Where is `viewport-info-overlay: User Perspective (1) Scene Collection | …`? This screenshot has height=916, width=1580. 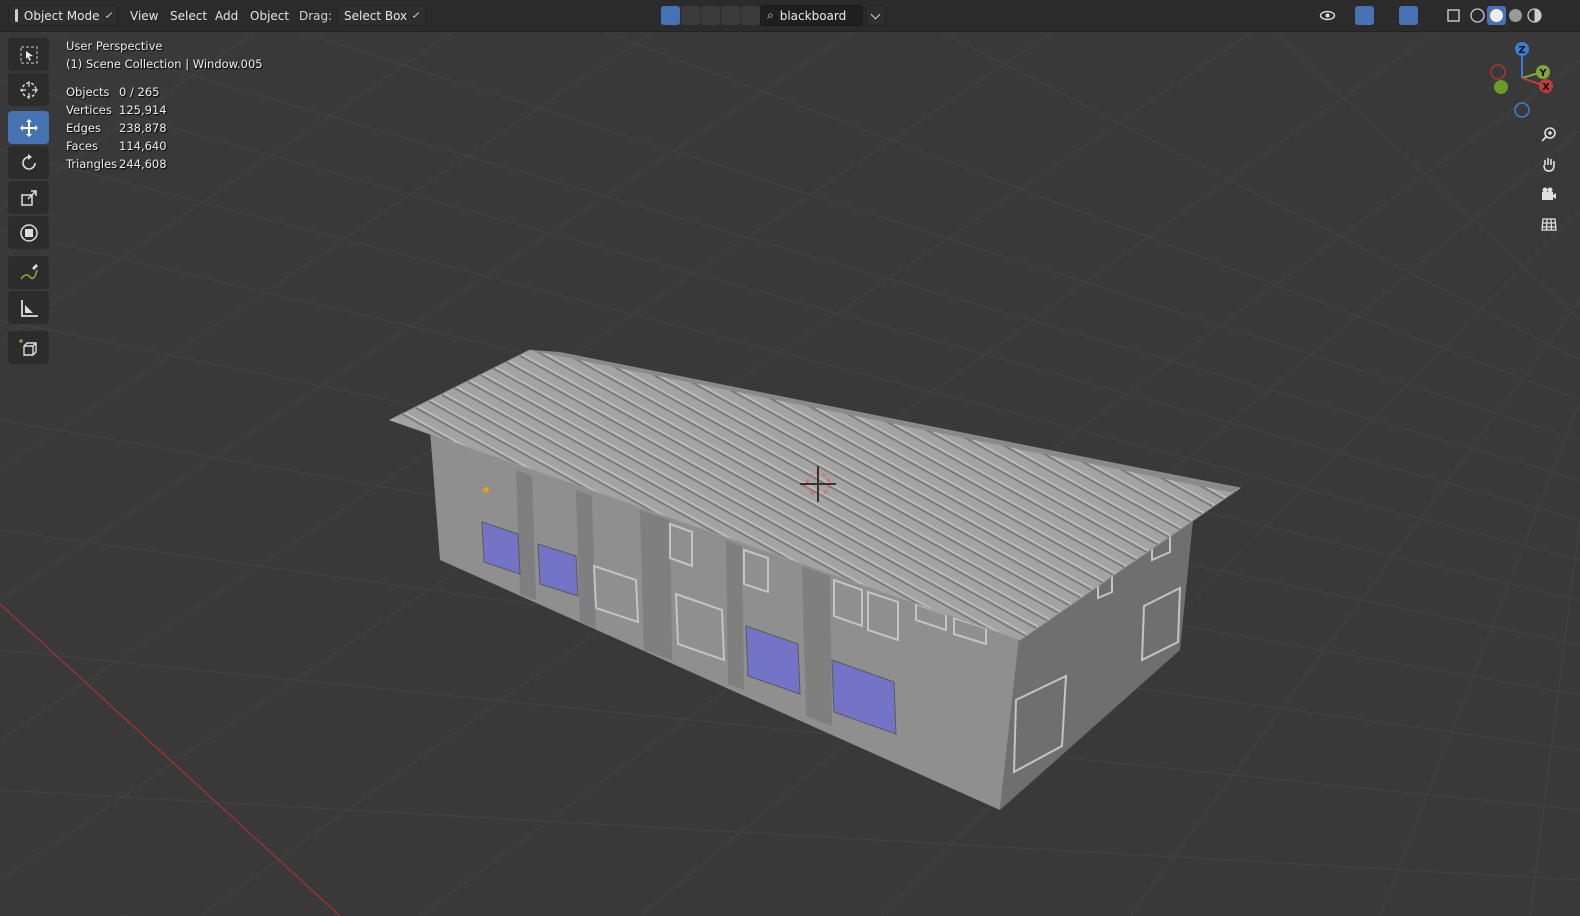 viewport-info-overlay: User Perspective (1) Scene Collection | … is located at coordinates (164, 105).